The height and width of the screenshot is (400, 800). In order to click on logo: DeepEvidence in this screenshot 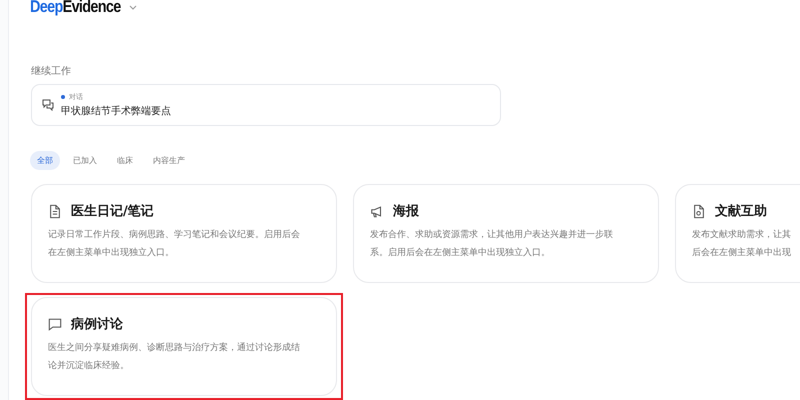, I will do `click(75, 8)`.